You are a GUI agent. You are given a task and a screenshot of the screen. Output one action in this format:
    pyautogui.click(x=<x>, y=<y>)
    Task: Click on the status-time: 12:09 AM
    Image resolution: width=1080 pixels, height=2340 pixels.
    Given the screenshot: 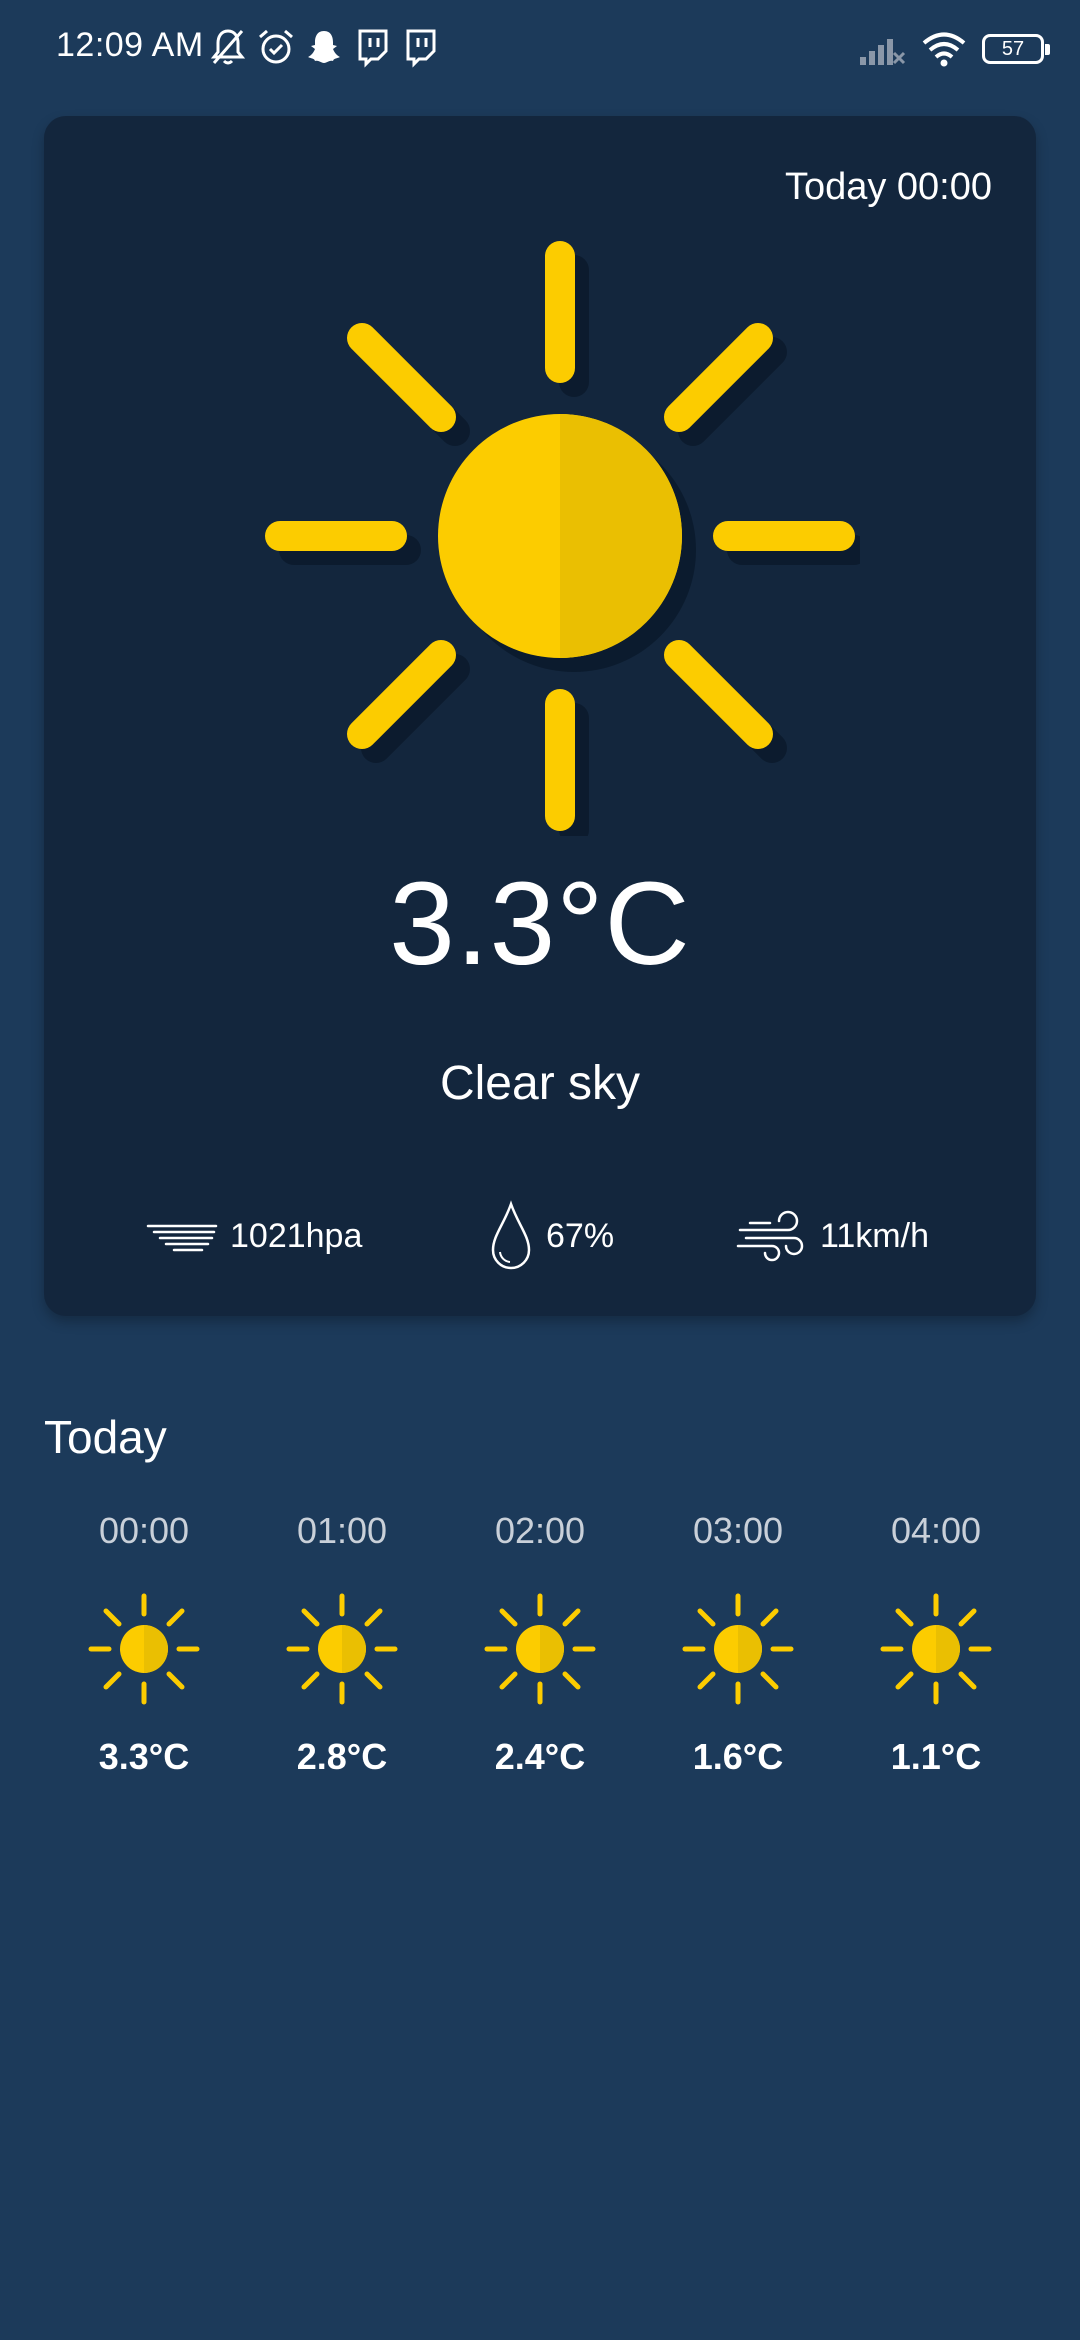 What is the action you would take?
    pyautogui.click(x=130, y=45)
    